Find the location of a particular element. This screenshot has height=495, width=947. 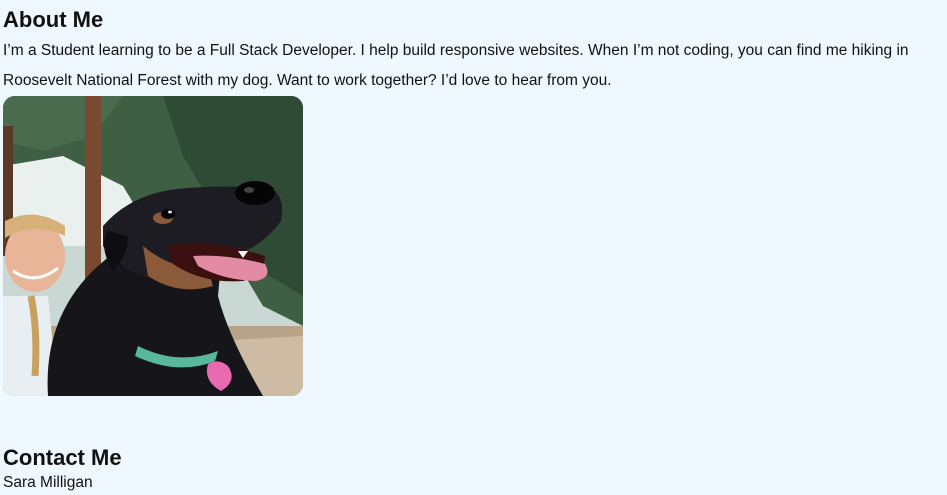

contact-name: Sara Milligan is located at coordinates (48, 482).